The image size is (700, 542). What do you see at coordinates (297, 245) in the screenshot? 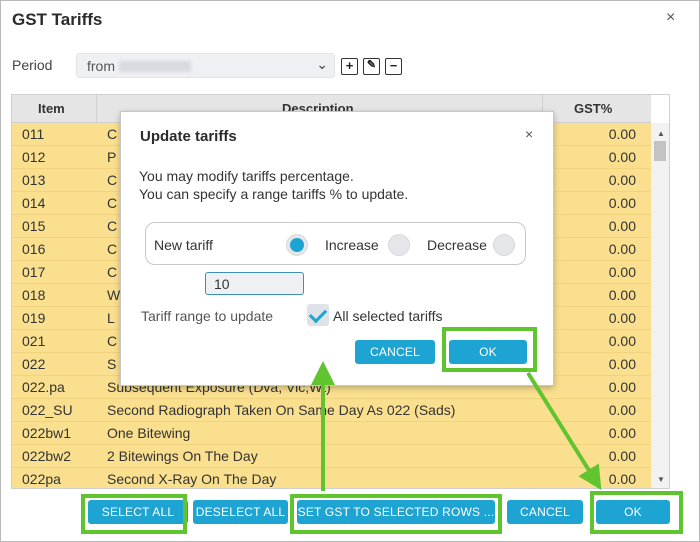
I see `radio-new-tariff` at bounding box center [297, 245].